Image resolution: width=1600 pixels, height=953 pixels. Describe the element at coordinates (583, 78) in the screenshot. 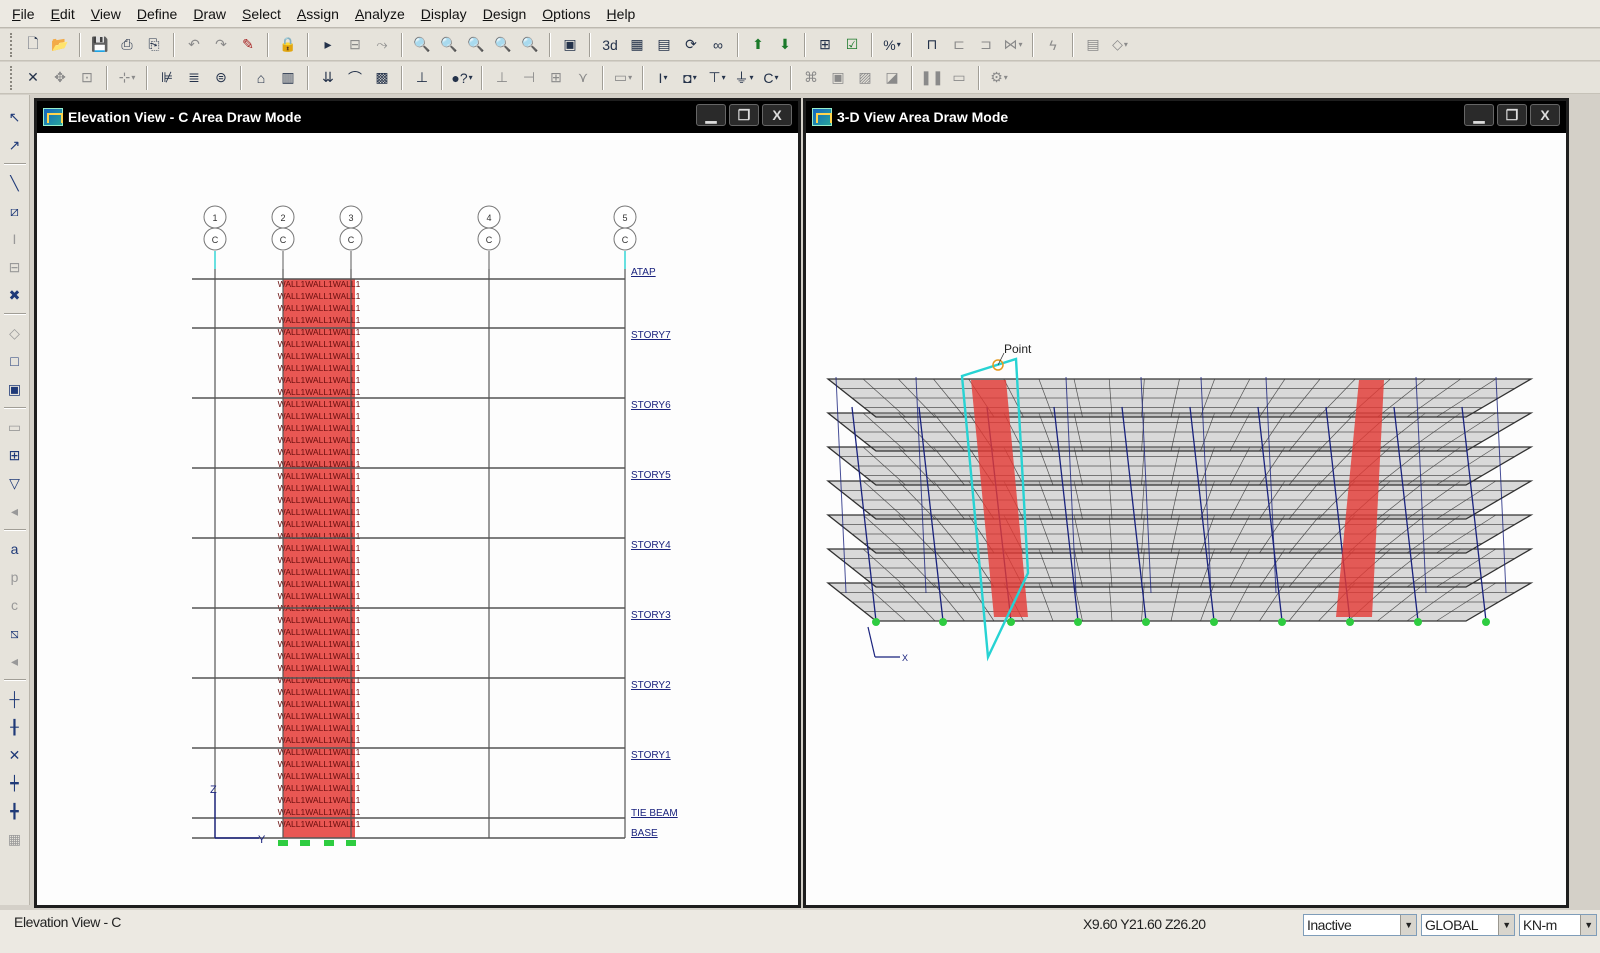

I see `assign-spandrel-icon: ⋎` at that location.